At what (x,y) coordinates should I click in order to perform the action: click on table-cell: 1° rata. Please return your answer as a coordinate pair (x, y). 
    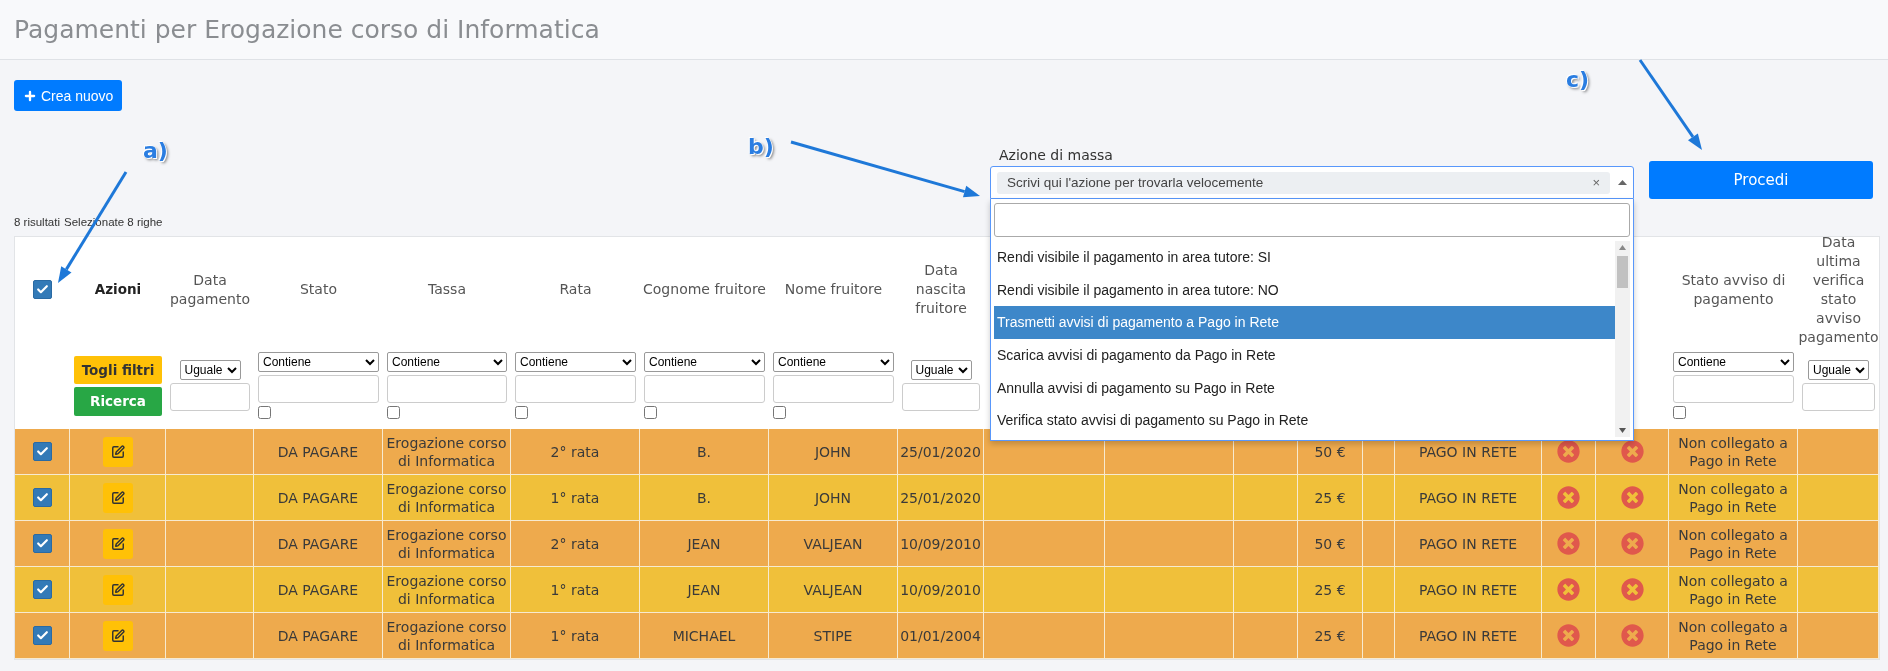
    Looking at the image, I should click on (575, 590).